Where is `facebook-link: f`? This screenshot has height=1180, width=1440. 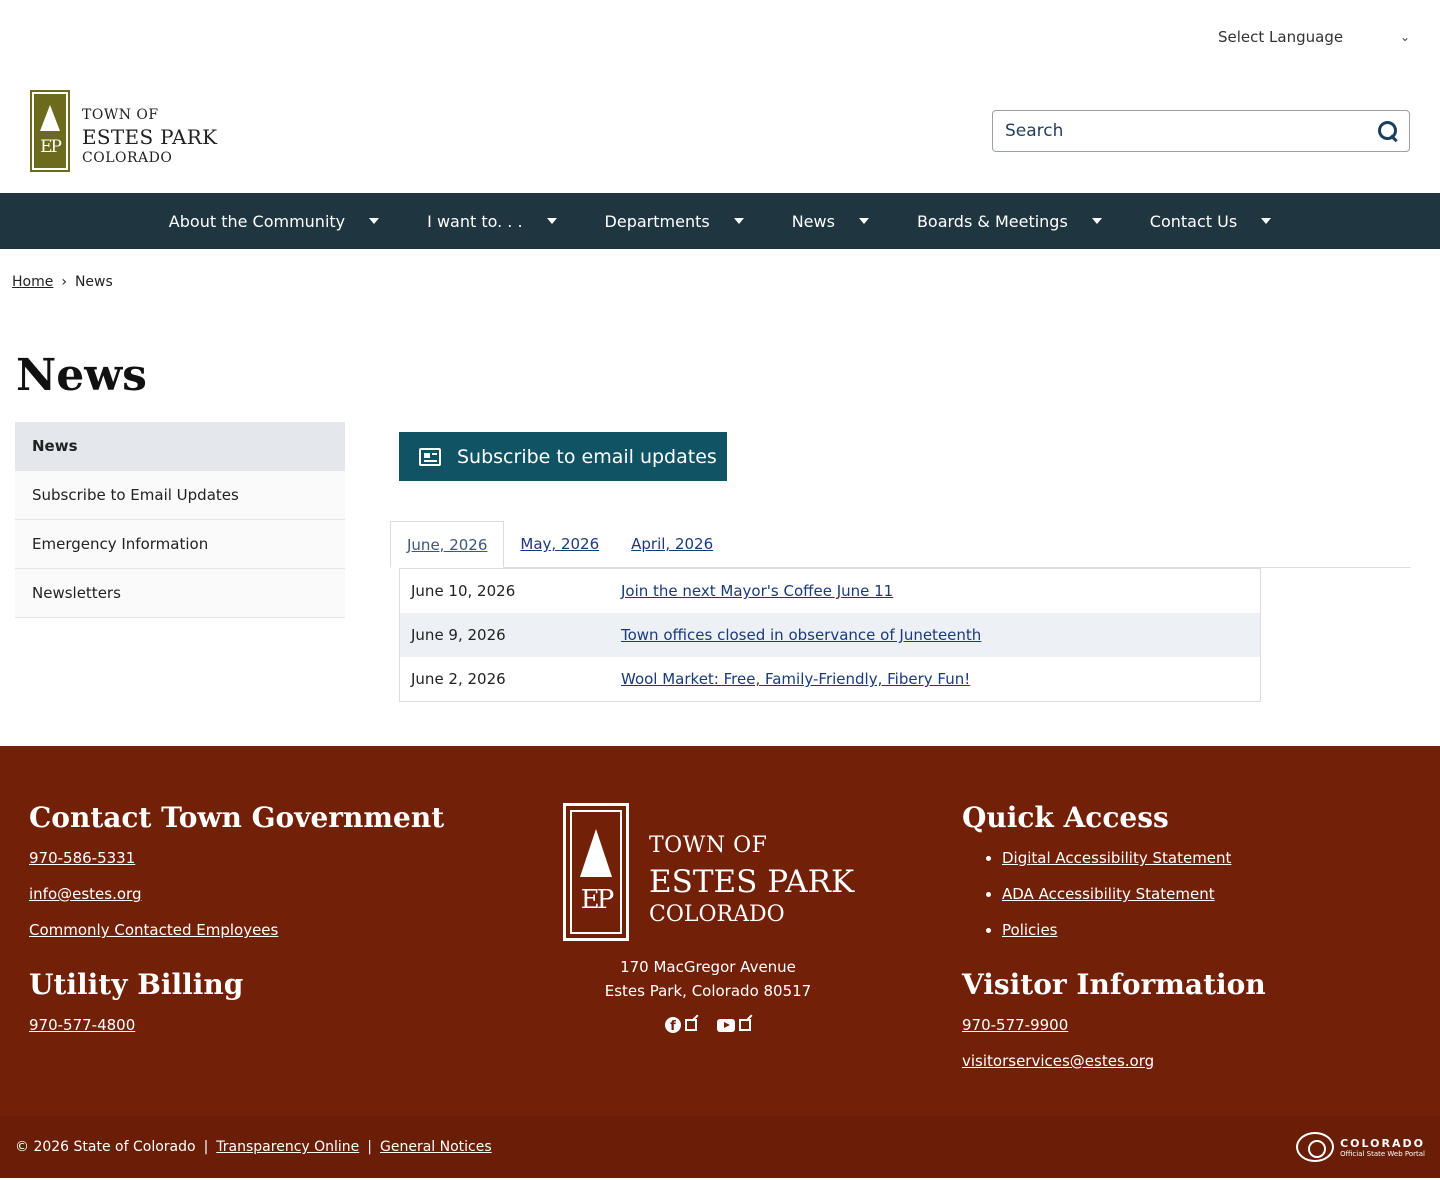
facebook-link: f is located at coordinates (681, 1025).